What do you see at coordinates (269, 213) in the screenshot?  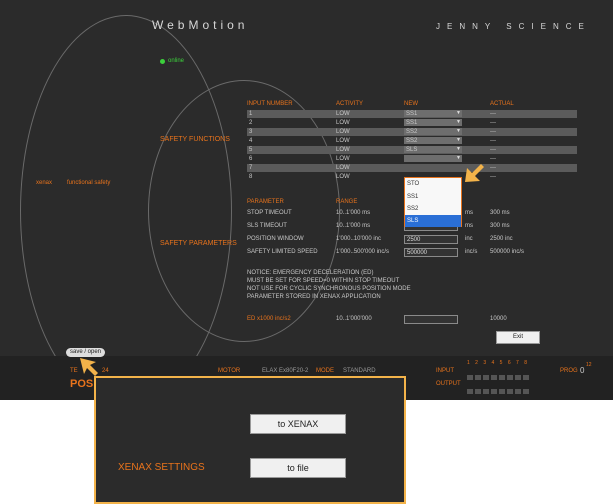 I see `parameter-name: STOP TIMEOUT` at bounding box center [269, 213].